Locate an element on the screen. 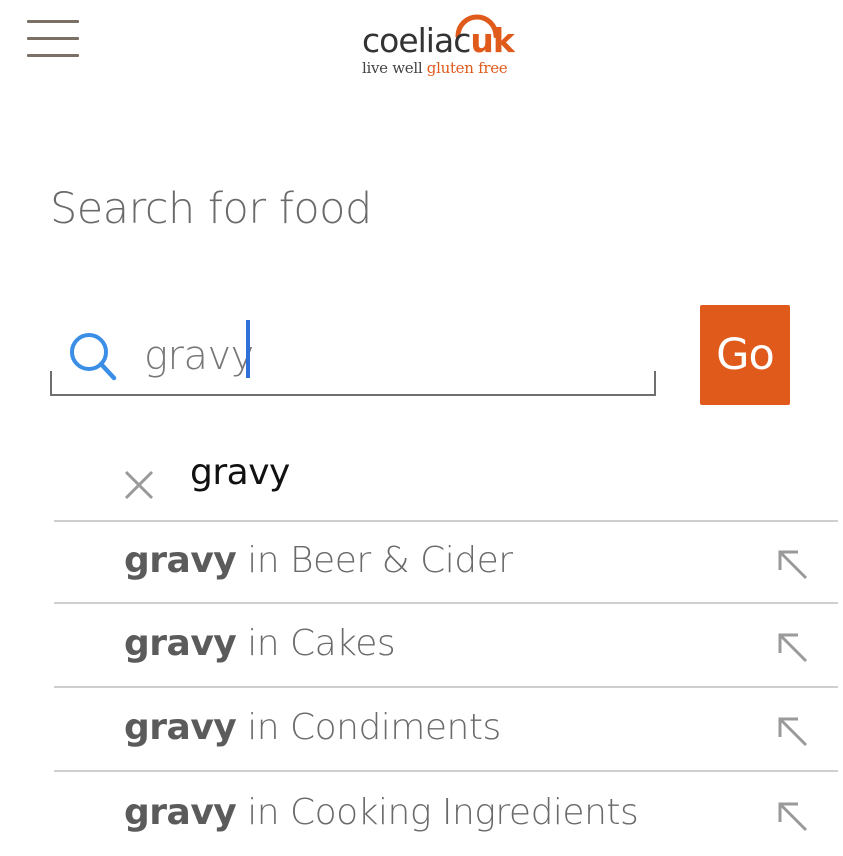 This screenshot has height=856, width=843. suggestion-category: Condiments is located at coordinates (395, 727).